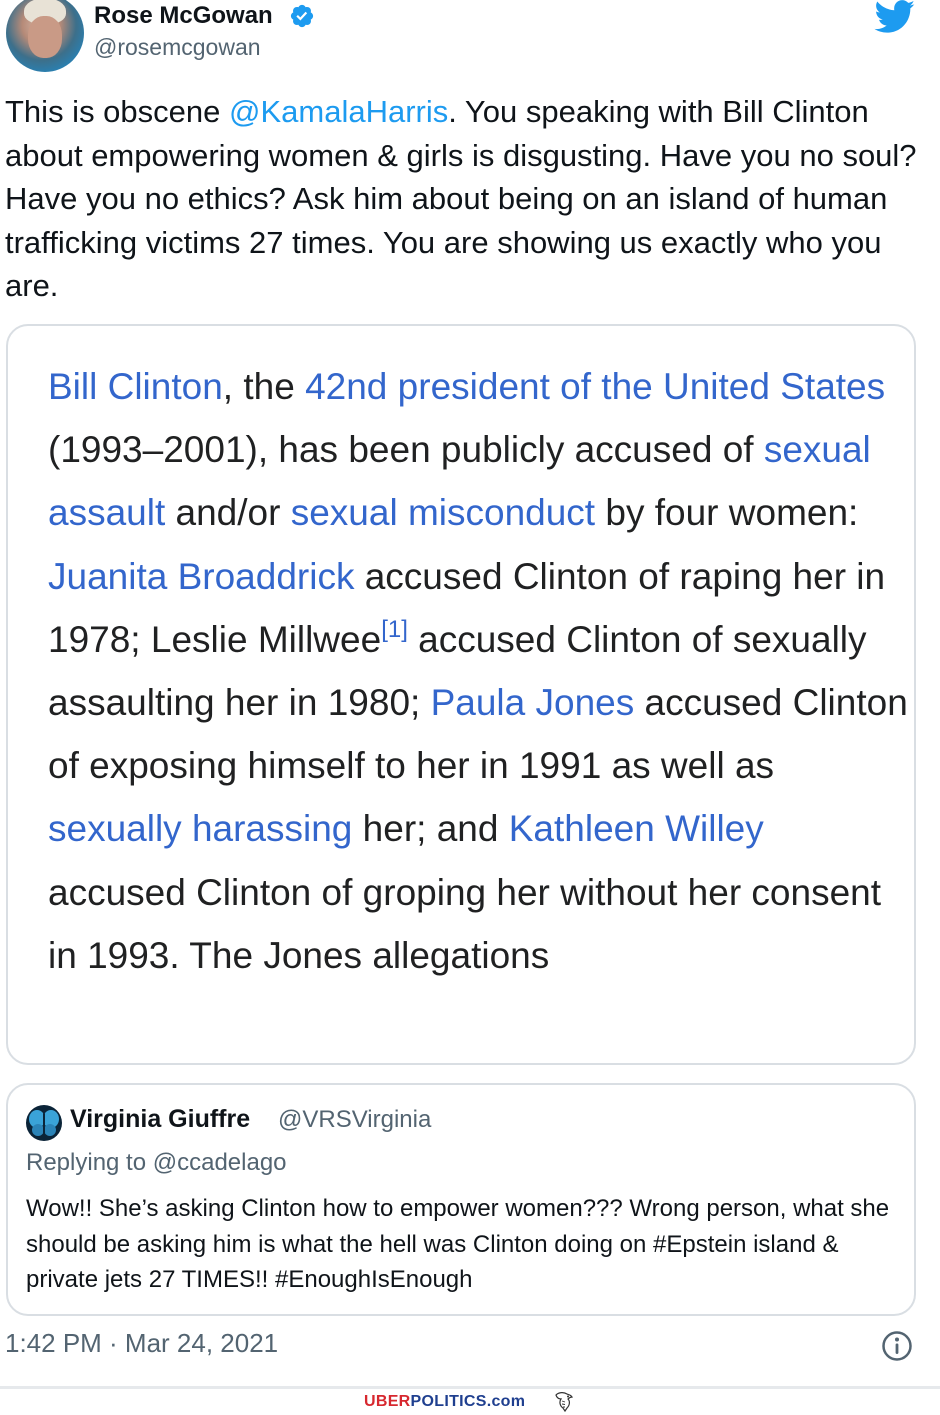 Image resolution: width=940 pixels, height=1415 pixels. I want to click on author-avatar, so click(45, 36).